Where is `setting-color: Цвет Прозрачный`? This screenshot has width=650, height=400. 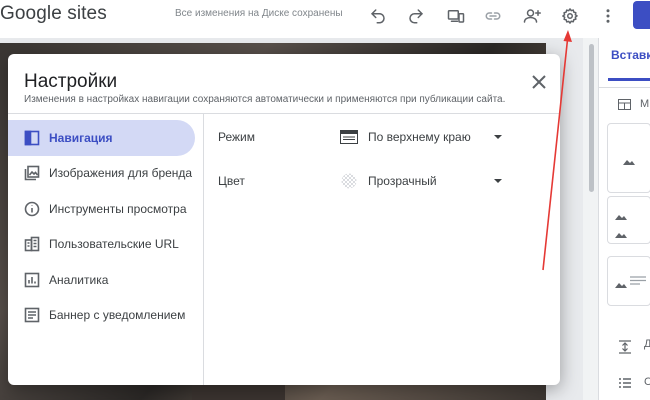 setting-color: Цвет Прозрачный is located at coordinates (363, 181).